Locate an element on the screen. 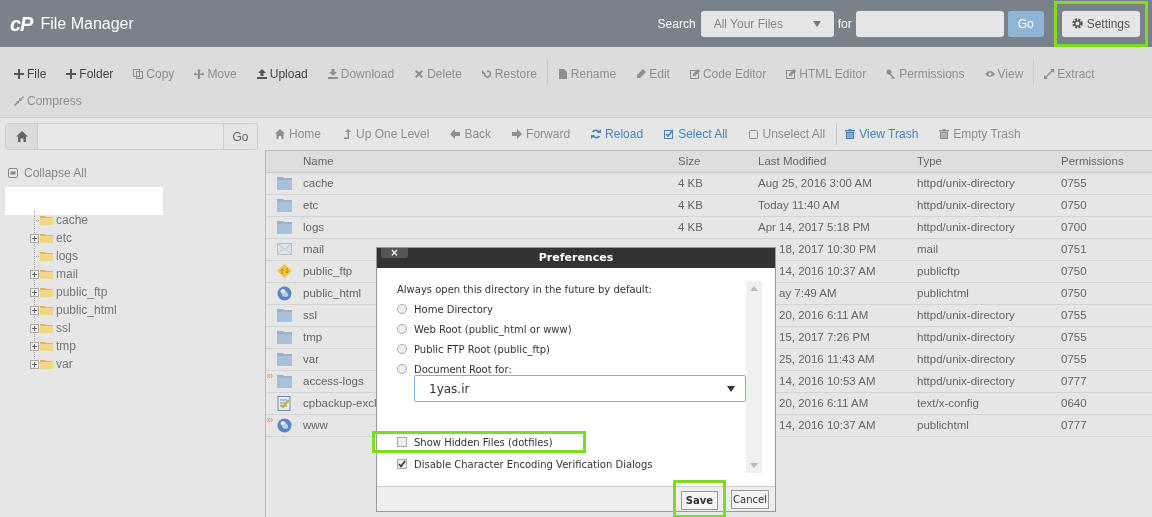 The image size is (1152, 517). globe-icon is located at coordinates (284, 293).